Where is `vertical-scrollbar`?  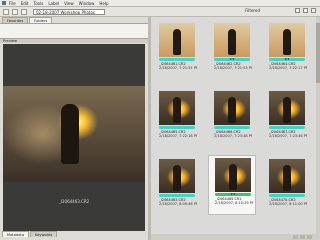 vertical-scrollbar is located at coordinates (318, 128).